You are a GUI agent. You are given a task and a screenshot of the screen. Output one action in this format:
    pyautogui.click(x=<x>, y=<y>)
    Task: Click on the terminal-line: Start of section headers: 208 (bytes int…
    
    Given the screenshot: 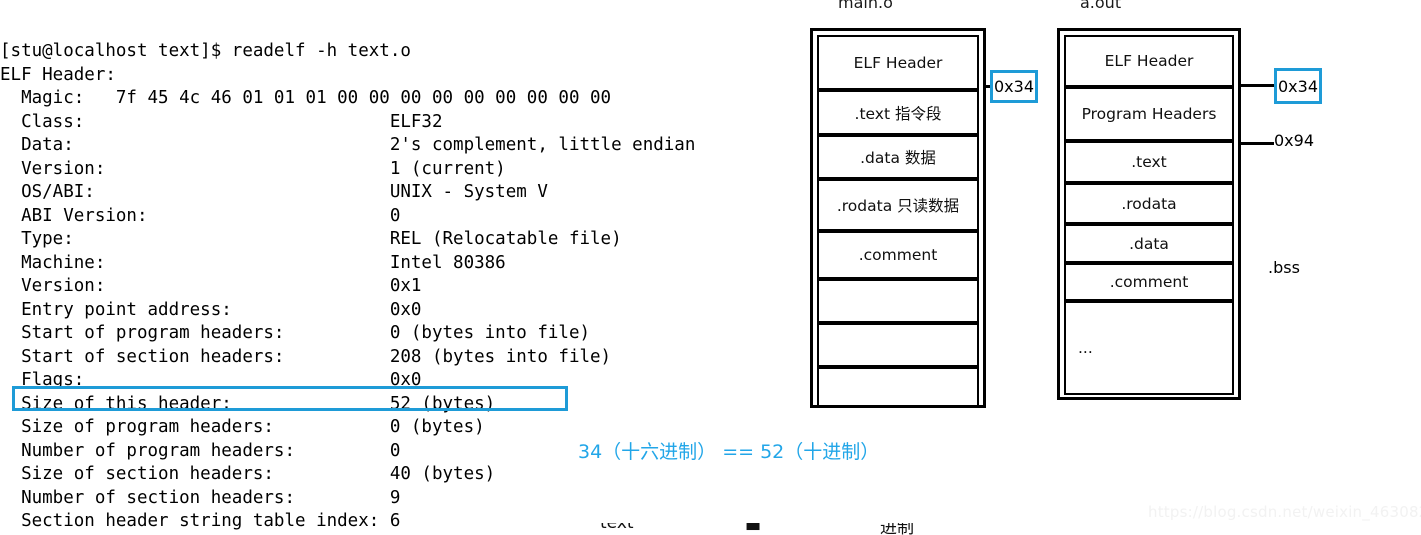 What is the action you would take?
    pyautogui.click(x=306, y=356)
    